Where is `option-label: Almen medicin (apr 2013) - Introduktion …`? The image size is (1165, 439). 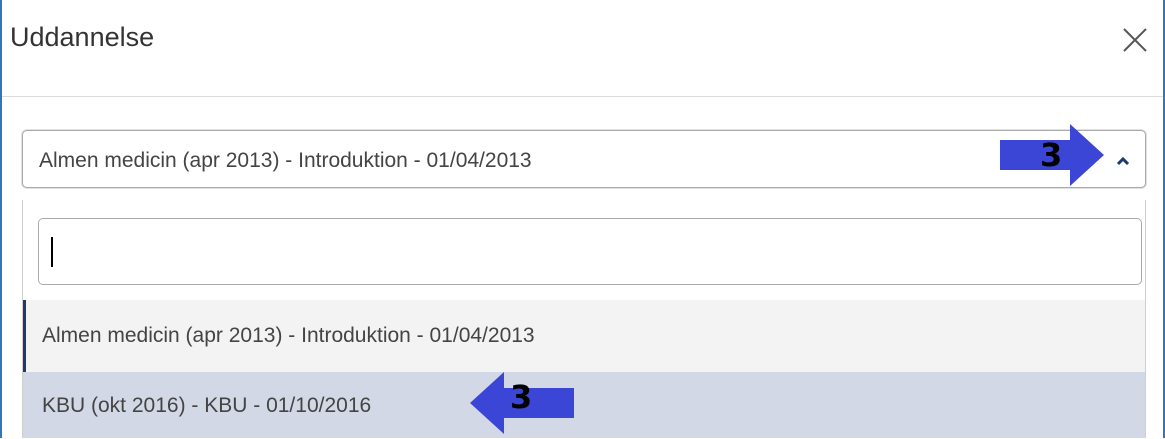 option-label: Almen medicin (apr 2013) - Introduktion … is located at coordinates (288, 335).